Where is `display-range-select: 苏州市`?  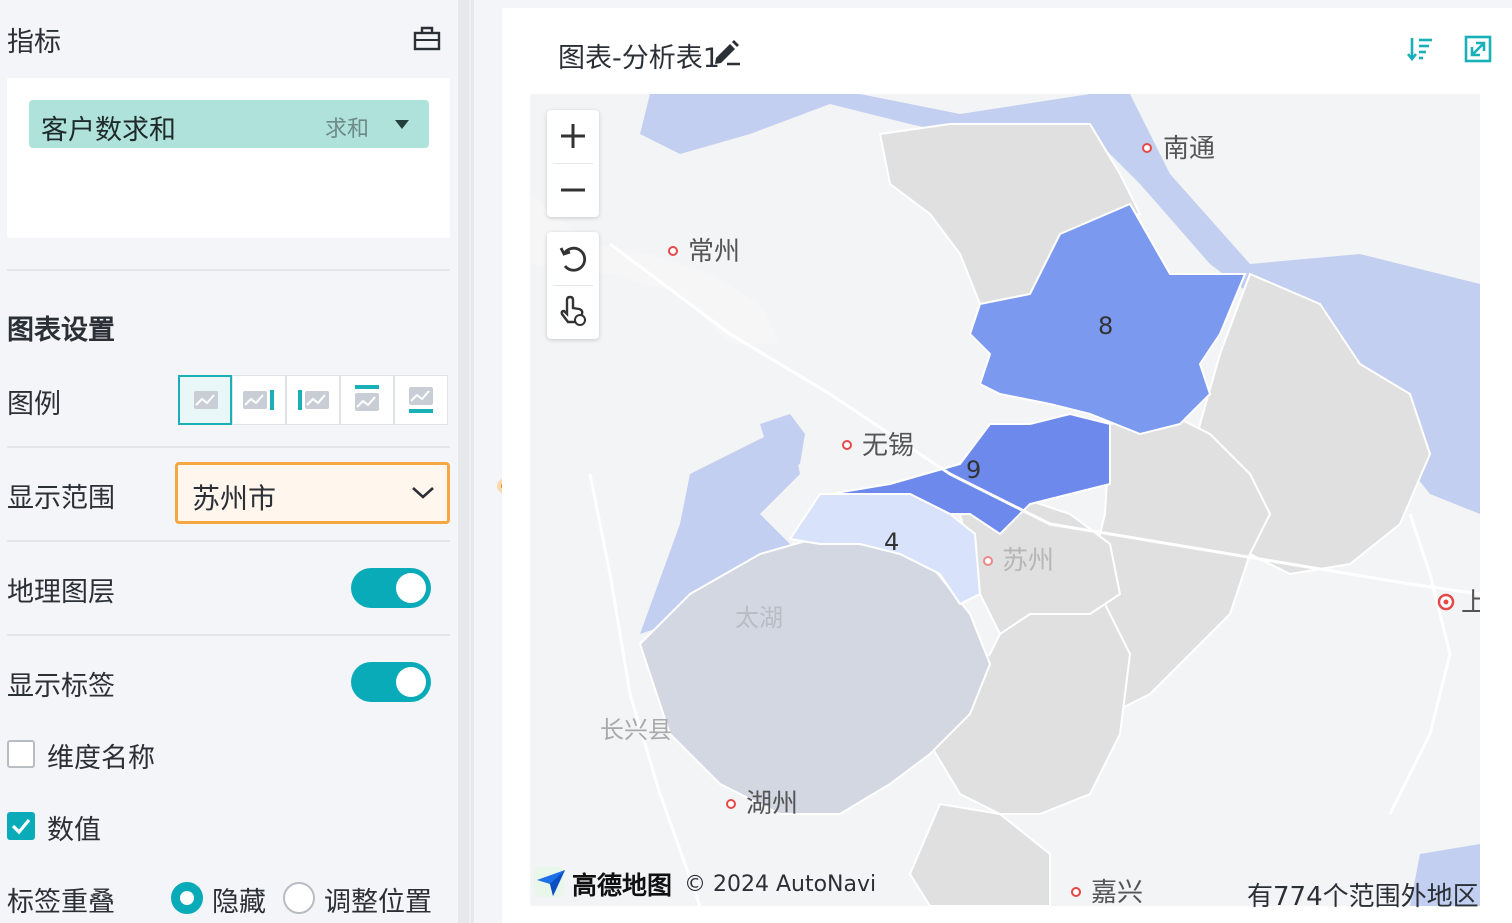 display-range-select: 苏州市 is located at coordinates (312, 493).